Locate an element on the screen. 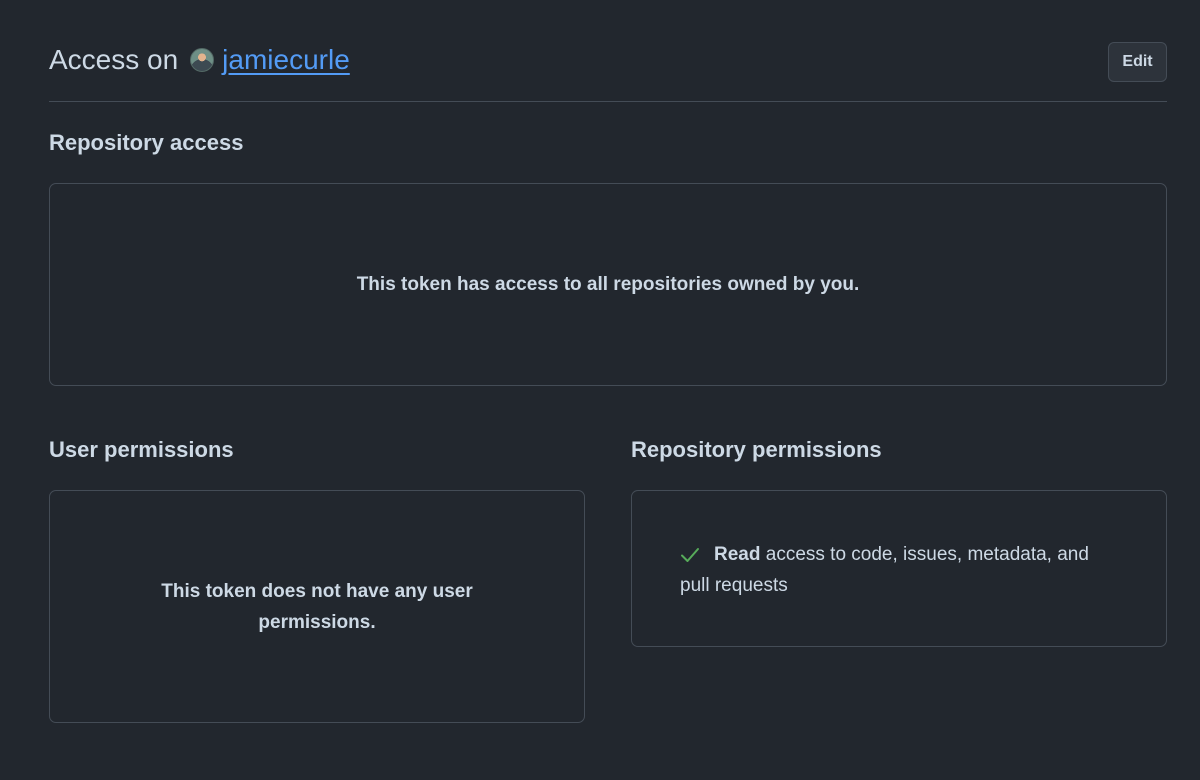  page-title: Access on jamiecurle is located at coordinates (199, 60).